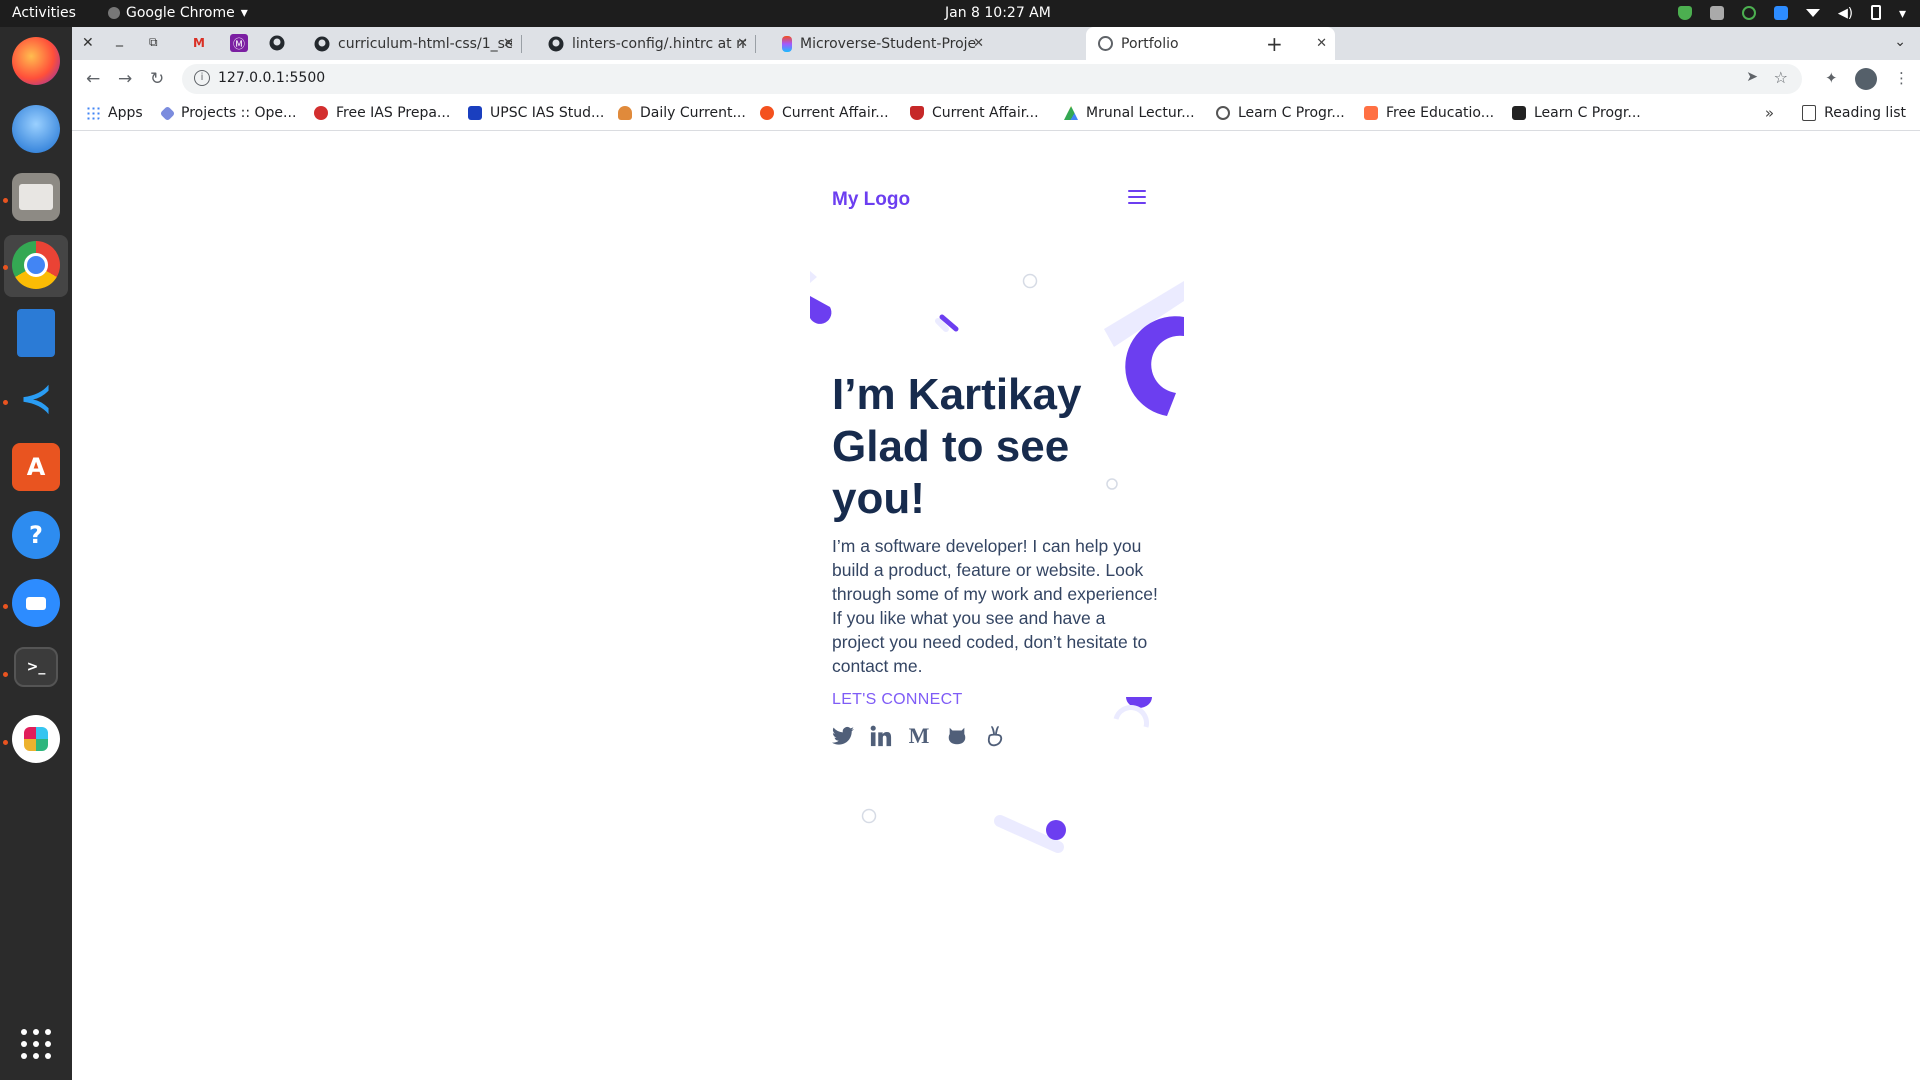  Describe the element at coordinates (871, 200) in the screenshot. I see `site-logo: My Logo` at that location.